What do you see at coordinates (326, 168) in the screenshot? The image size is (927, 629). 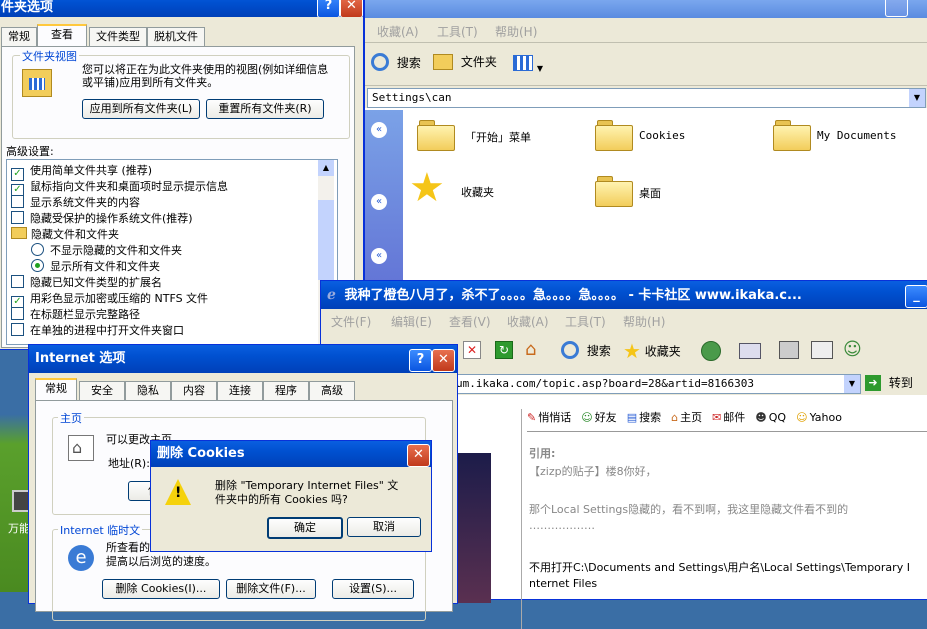 I see `scroll-up-button: ▲` at bounding box center [326, 168].